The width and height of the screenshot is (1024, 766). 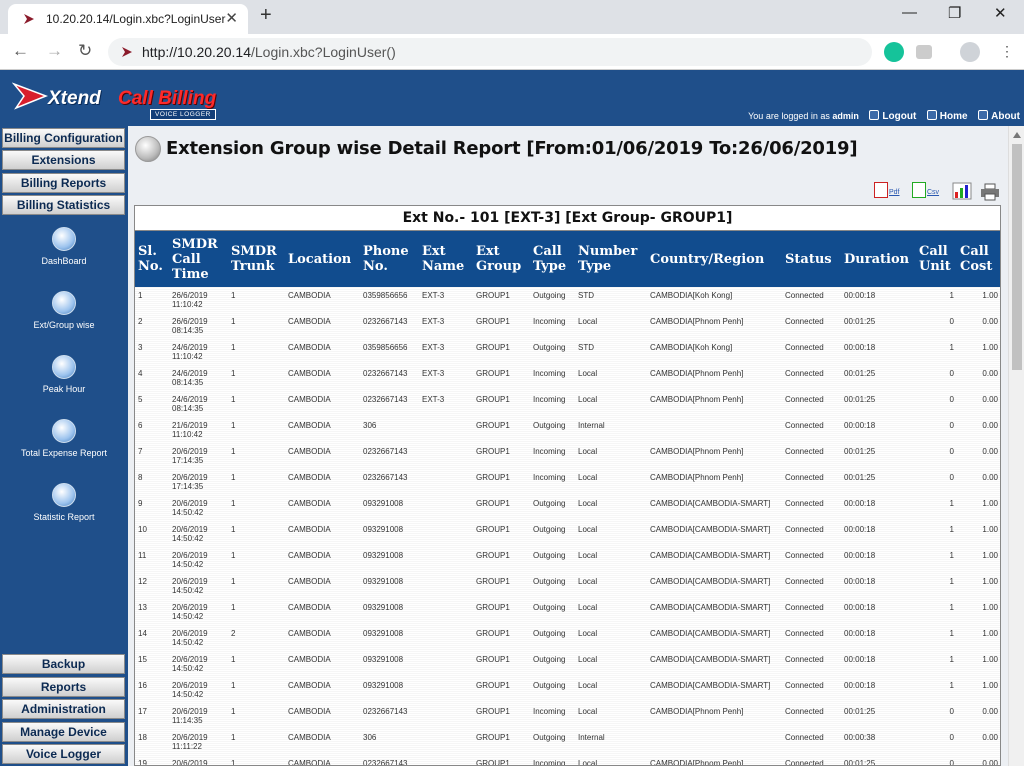 What do you see at coordinates (64, 246) in the screenshot?
I see `nav-dashboard: DashBoard` at bounding box center [64, 246].